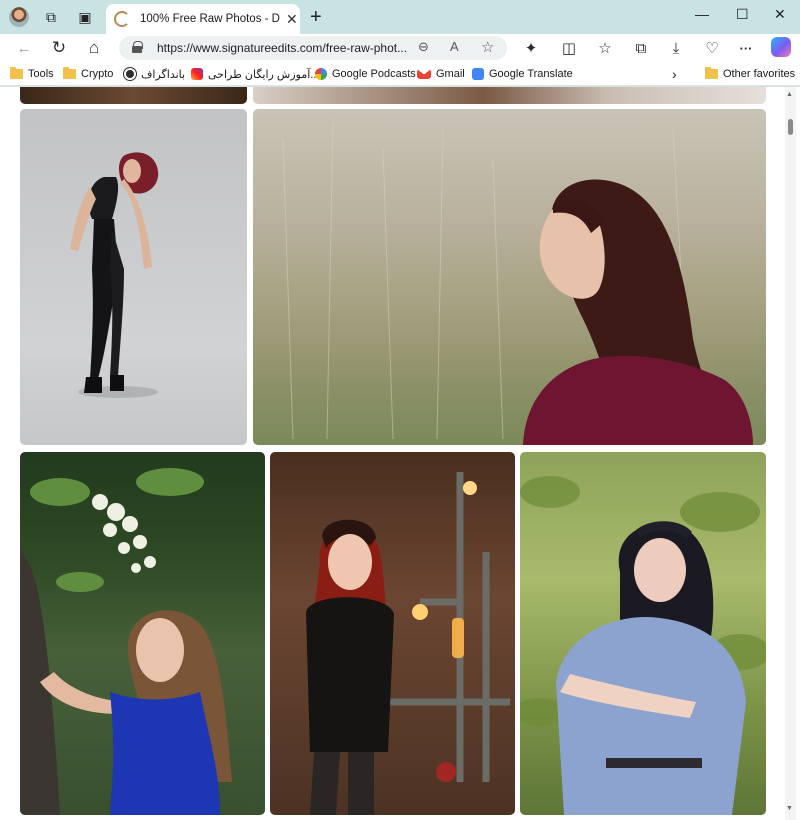  I want to click on add-favorite-icon: ☆, so click(487, 47).